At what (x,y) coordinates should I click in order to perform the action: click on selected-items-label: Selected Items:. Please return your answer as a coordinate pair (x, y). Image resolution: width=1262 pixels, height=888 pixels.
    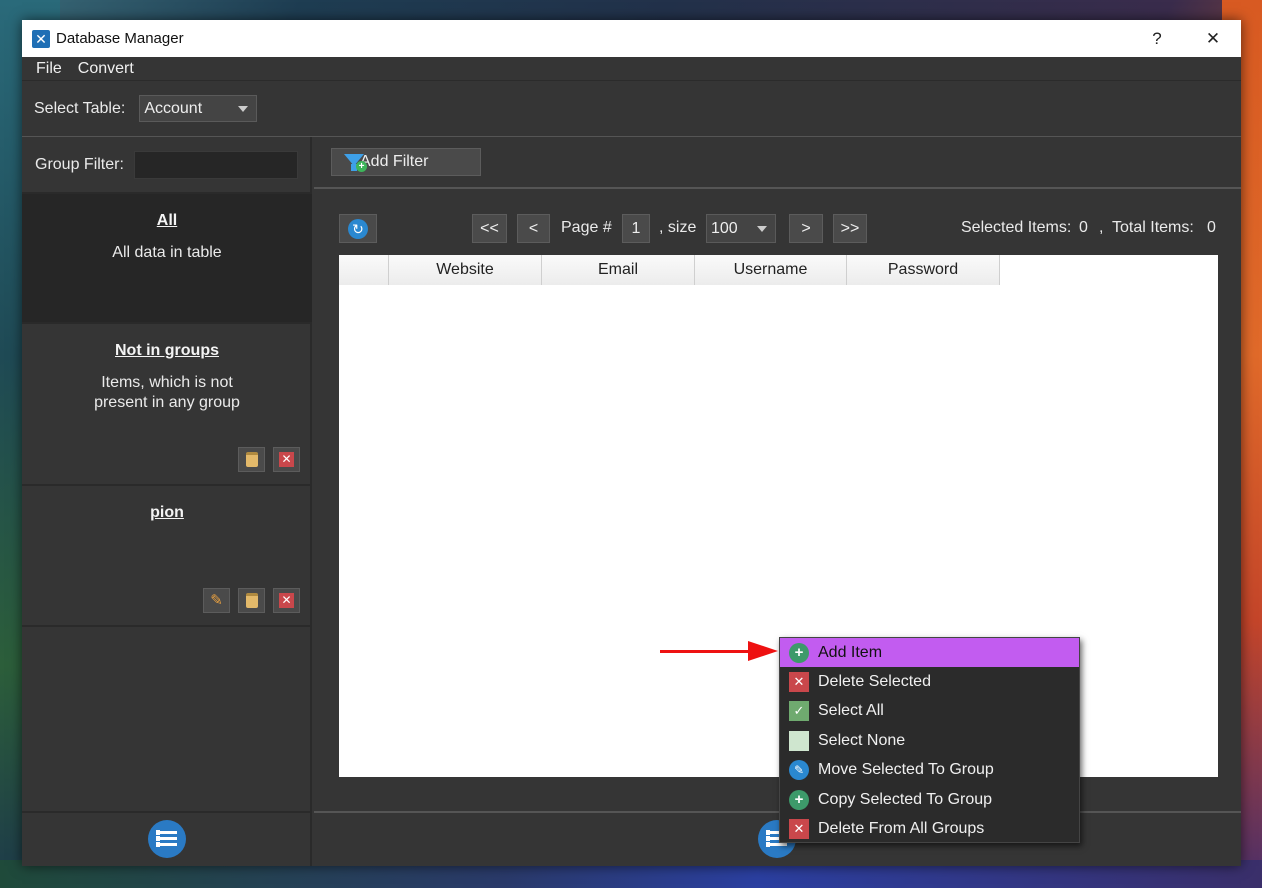
    Looking at the image, I should click on (1016, 227).